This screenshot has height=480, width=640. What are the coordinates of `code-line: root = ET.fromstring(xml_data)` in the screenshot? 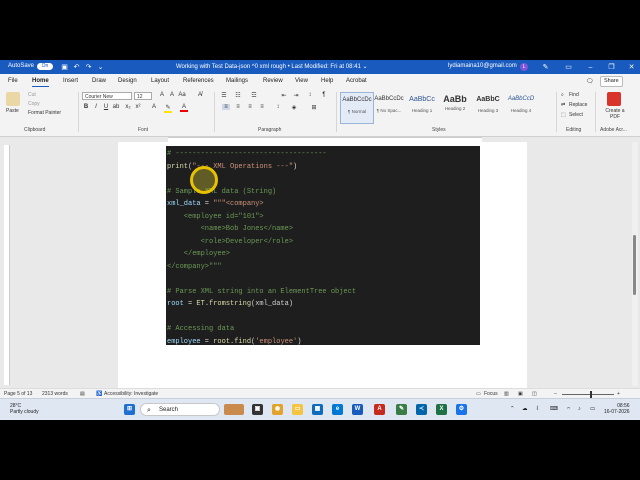 It's located at (230, 304).